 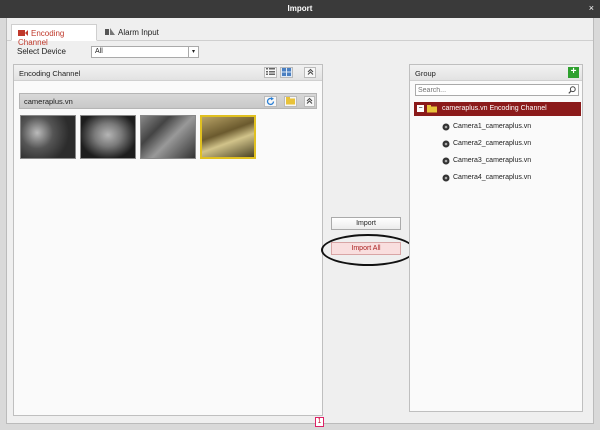 What do you see at coordinates (168, 101) in the screenshot?
I see `device-group-bar: cameraplus.vn` at bounding box center [168, 101].